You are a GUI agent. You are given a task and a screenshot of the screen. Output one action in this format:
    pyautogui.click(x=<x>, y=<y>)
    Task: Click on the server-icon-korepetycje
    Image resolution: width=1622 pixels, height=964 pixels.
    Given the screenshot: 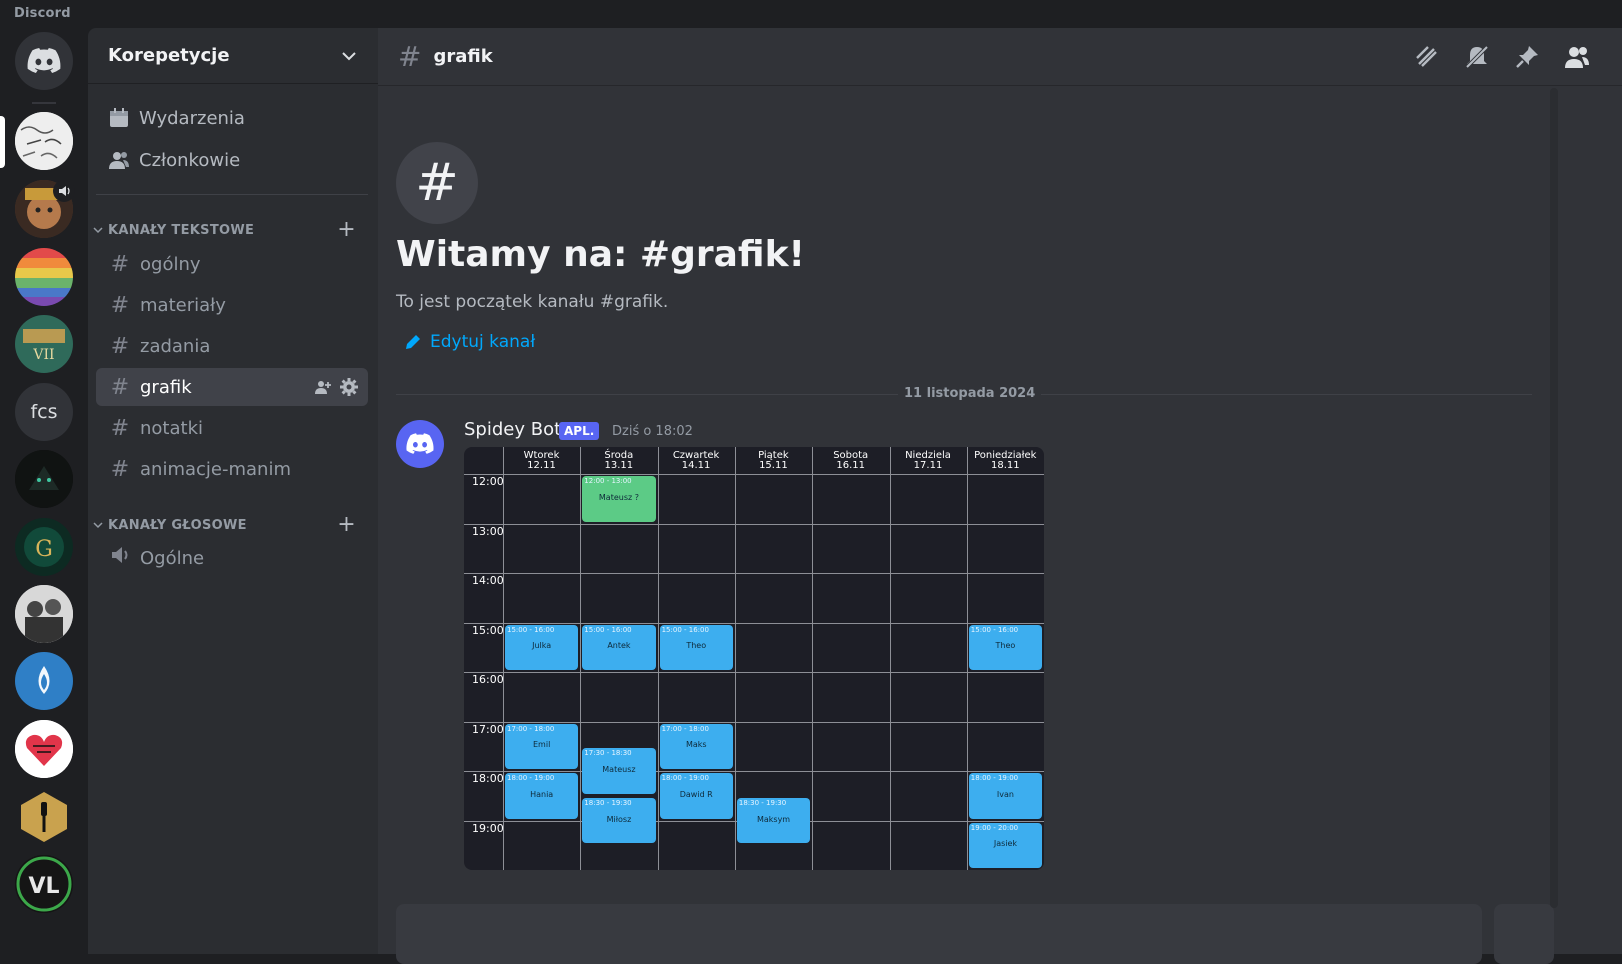 What is the action you would take?
    pyautogui.click(x=44, y=141)
    